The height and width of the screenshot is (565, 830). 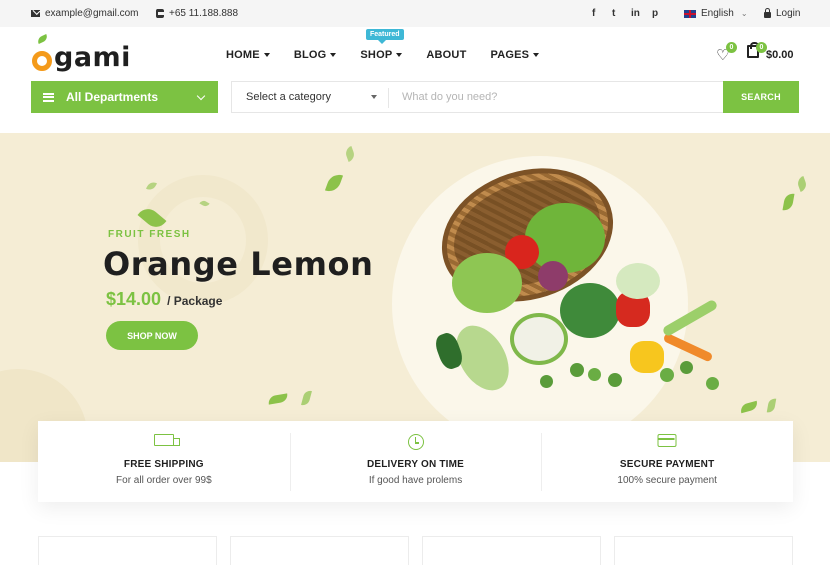 I want to click on hero-price-unit: / Package, so click(x=195, y=301).